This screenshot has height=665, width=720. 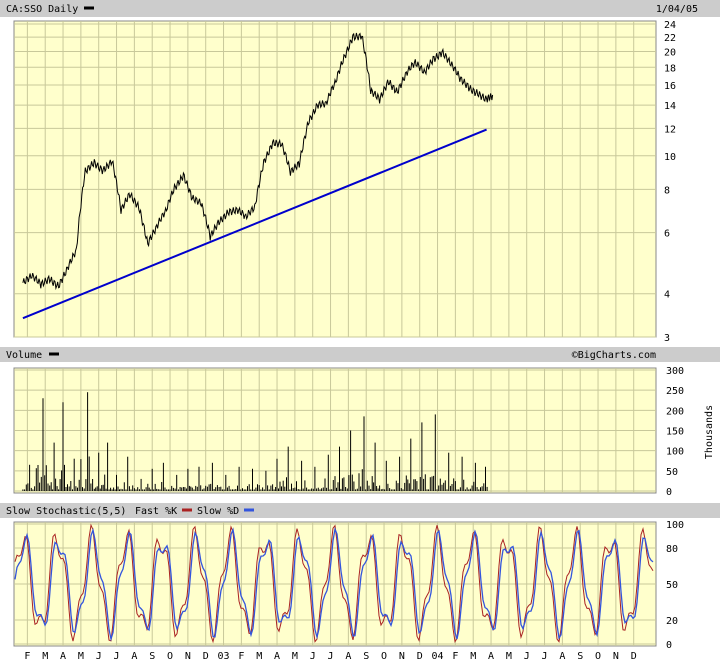 I want to click on stochastic-y-tick-label: 100, so click(x=675, y=525).